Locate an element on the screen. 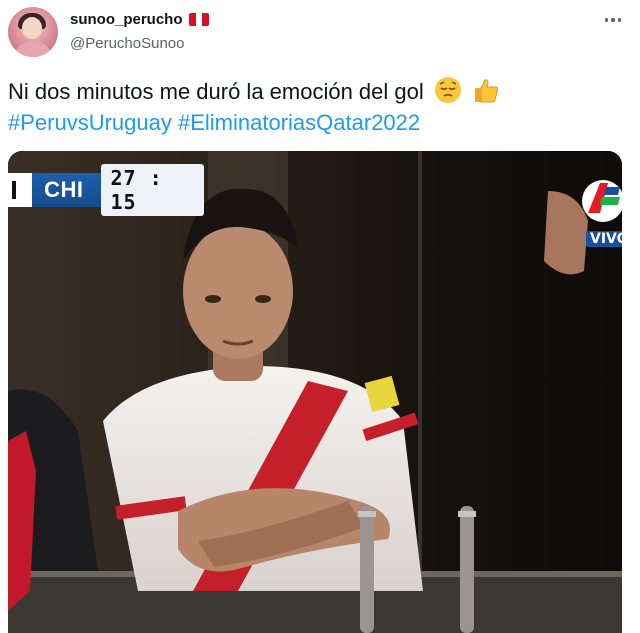 This screenshot has width=640, height=633. scorebug: CHI 27 : 15 is located at coordinates (106, 190).